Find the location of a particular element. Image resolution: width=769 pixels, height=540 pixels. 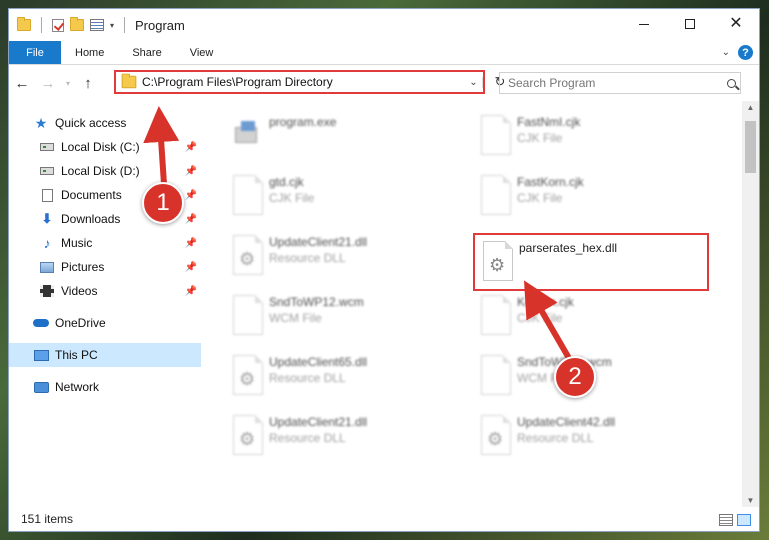

highlighted-file-item: ⚙ parserates_hex.dll is located at coordinates (591, 262).